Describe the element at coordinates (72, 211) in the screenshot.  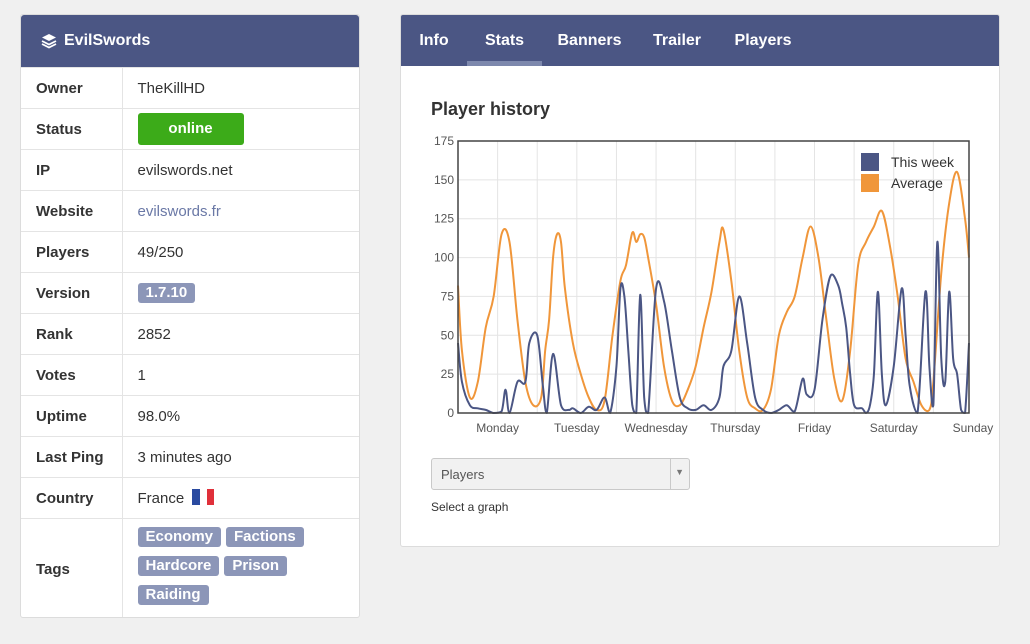
I see `info-key: Website` at that location.